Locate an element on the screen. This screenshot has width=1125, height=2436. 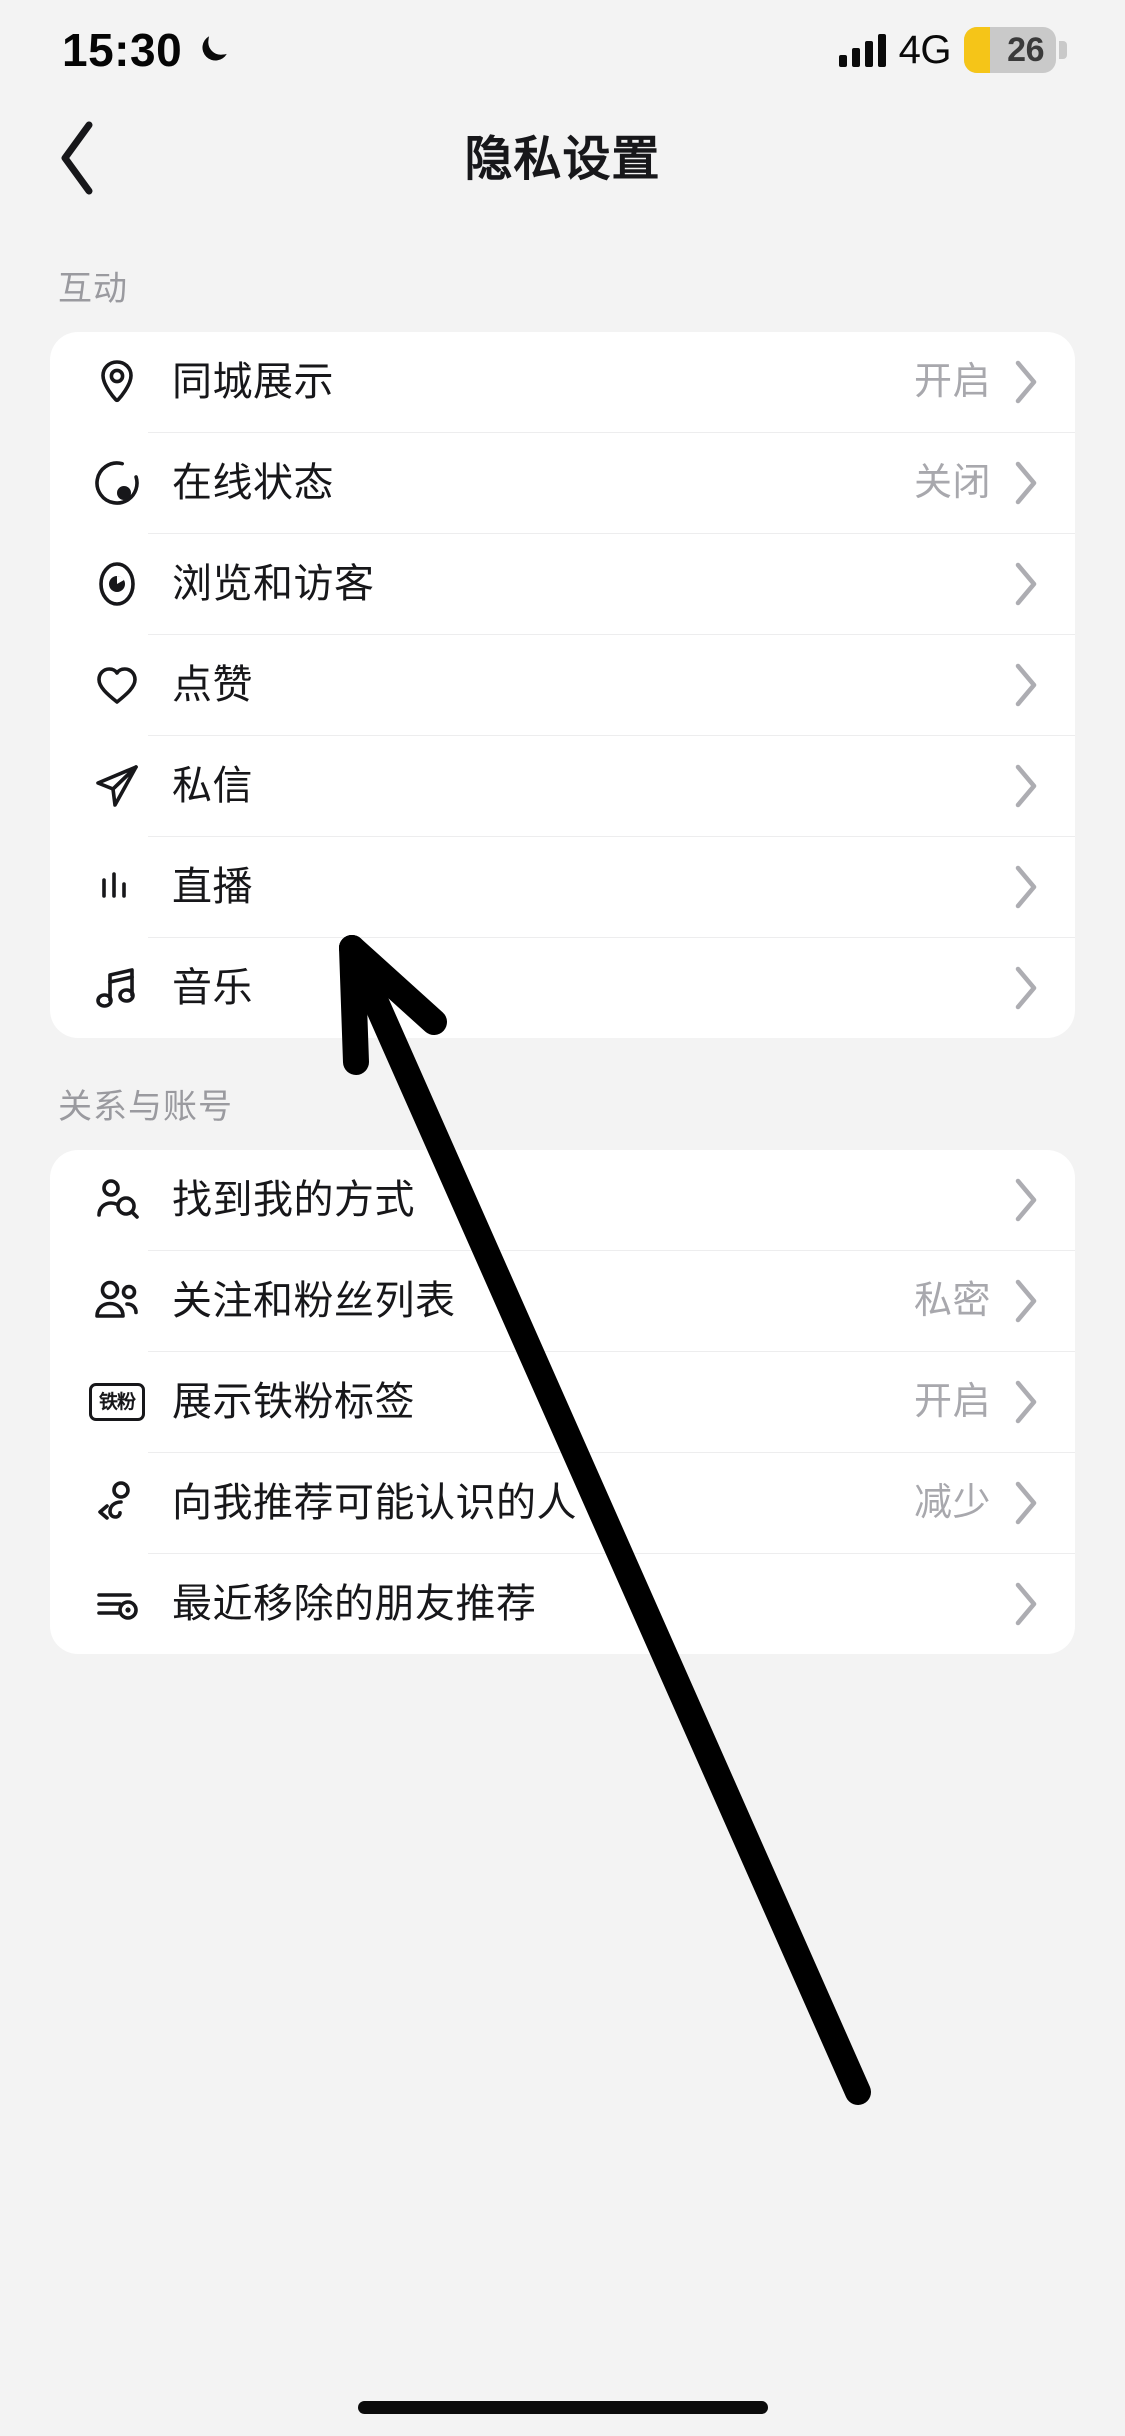
settings-row-value: 关闭 is located at coordinates (952, 483).